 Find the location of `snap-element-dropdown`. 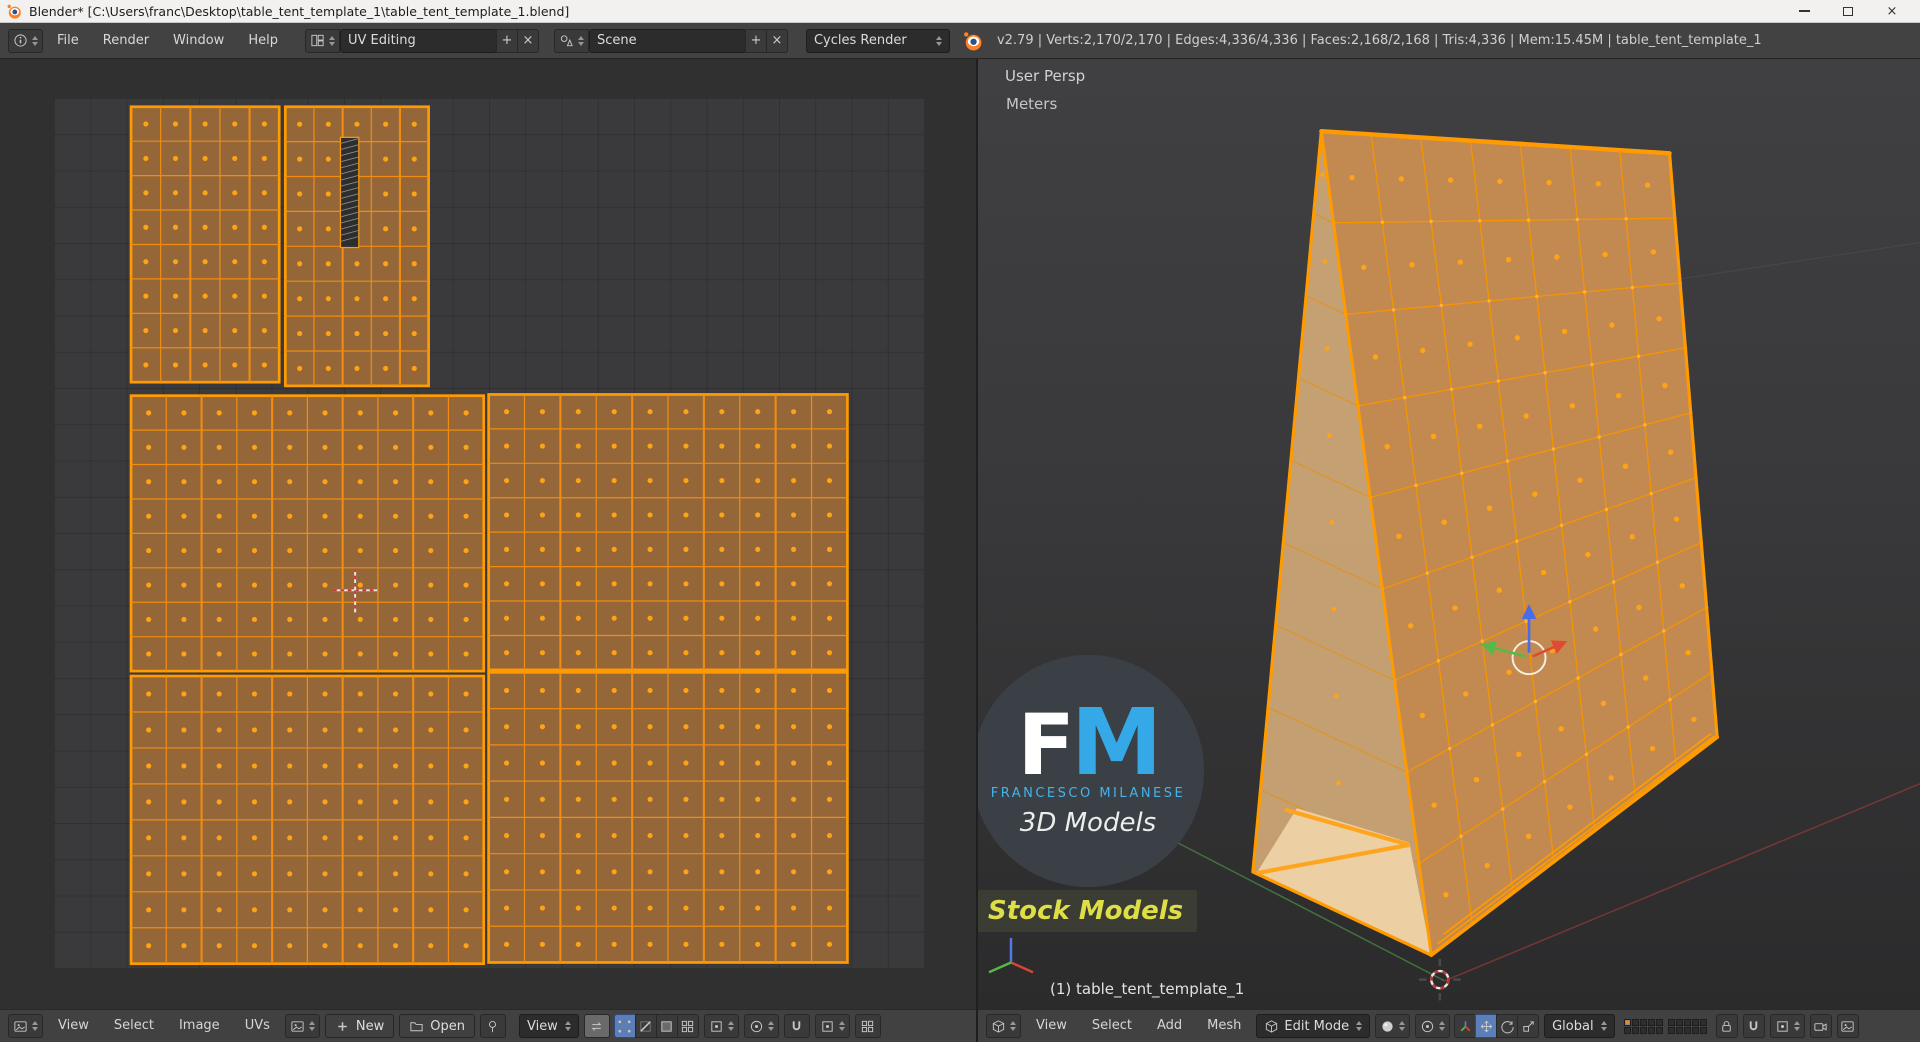

snap-element-dropdown is located at coordinates (1787, 1026).